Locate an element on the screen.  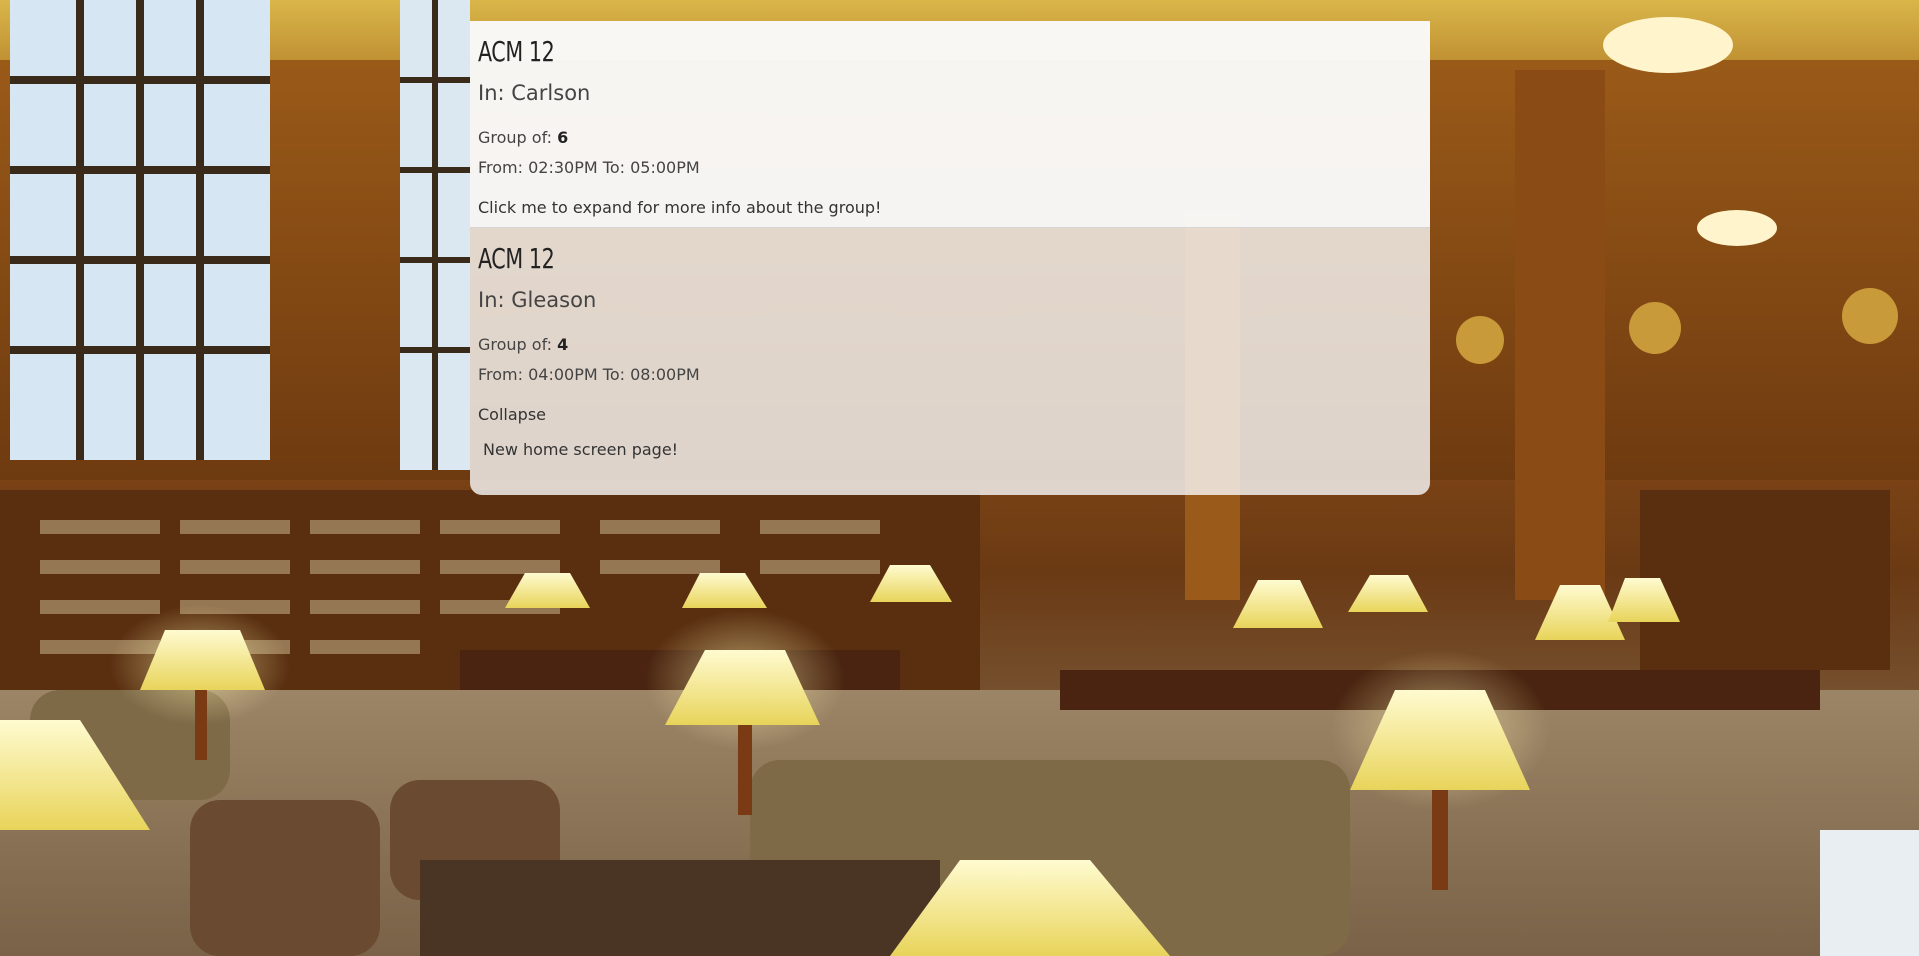
group-size: Group of: 4 is located at coordinates (950, 345).